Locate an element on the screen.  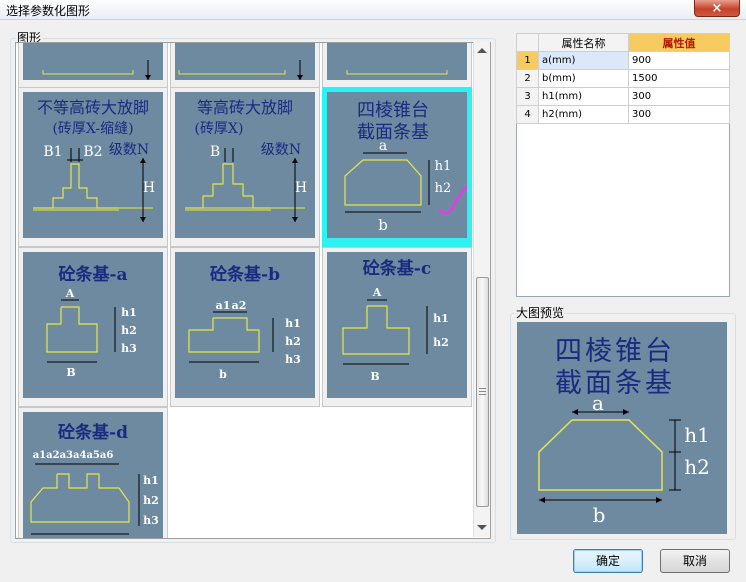
property-name: h2(mm) is located at coordinates (583, 114).